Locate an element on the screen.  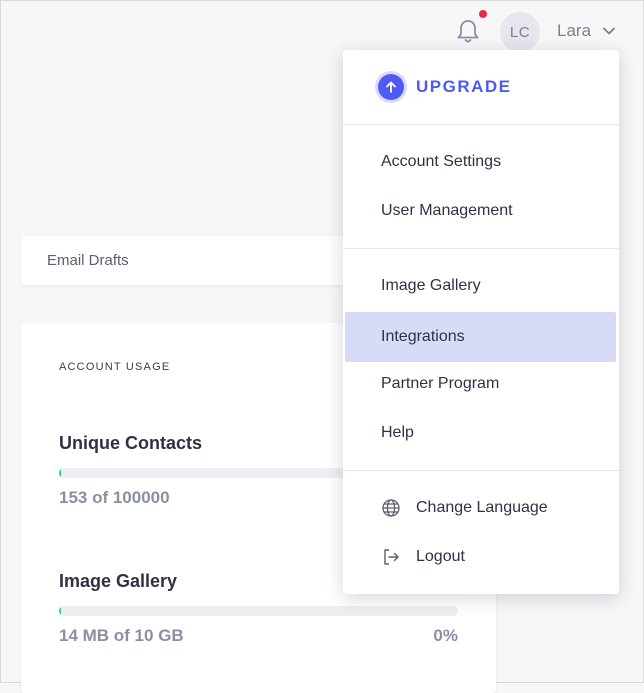
menu-item-partner-program: Partner Program is located at coordinates (480, 384).